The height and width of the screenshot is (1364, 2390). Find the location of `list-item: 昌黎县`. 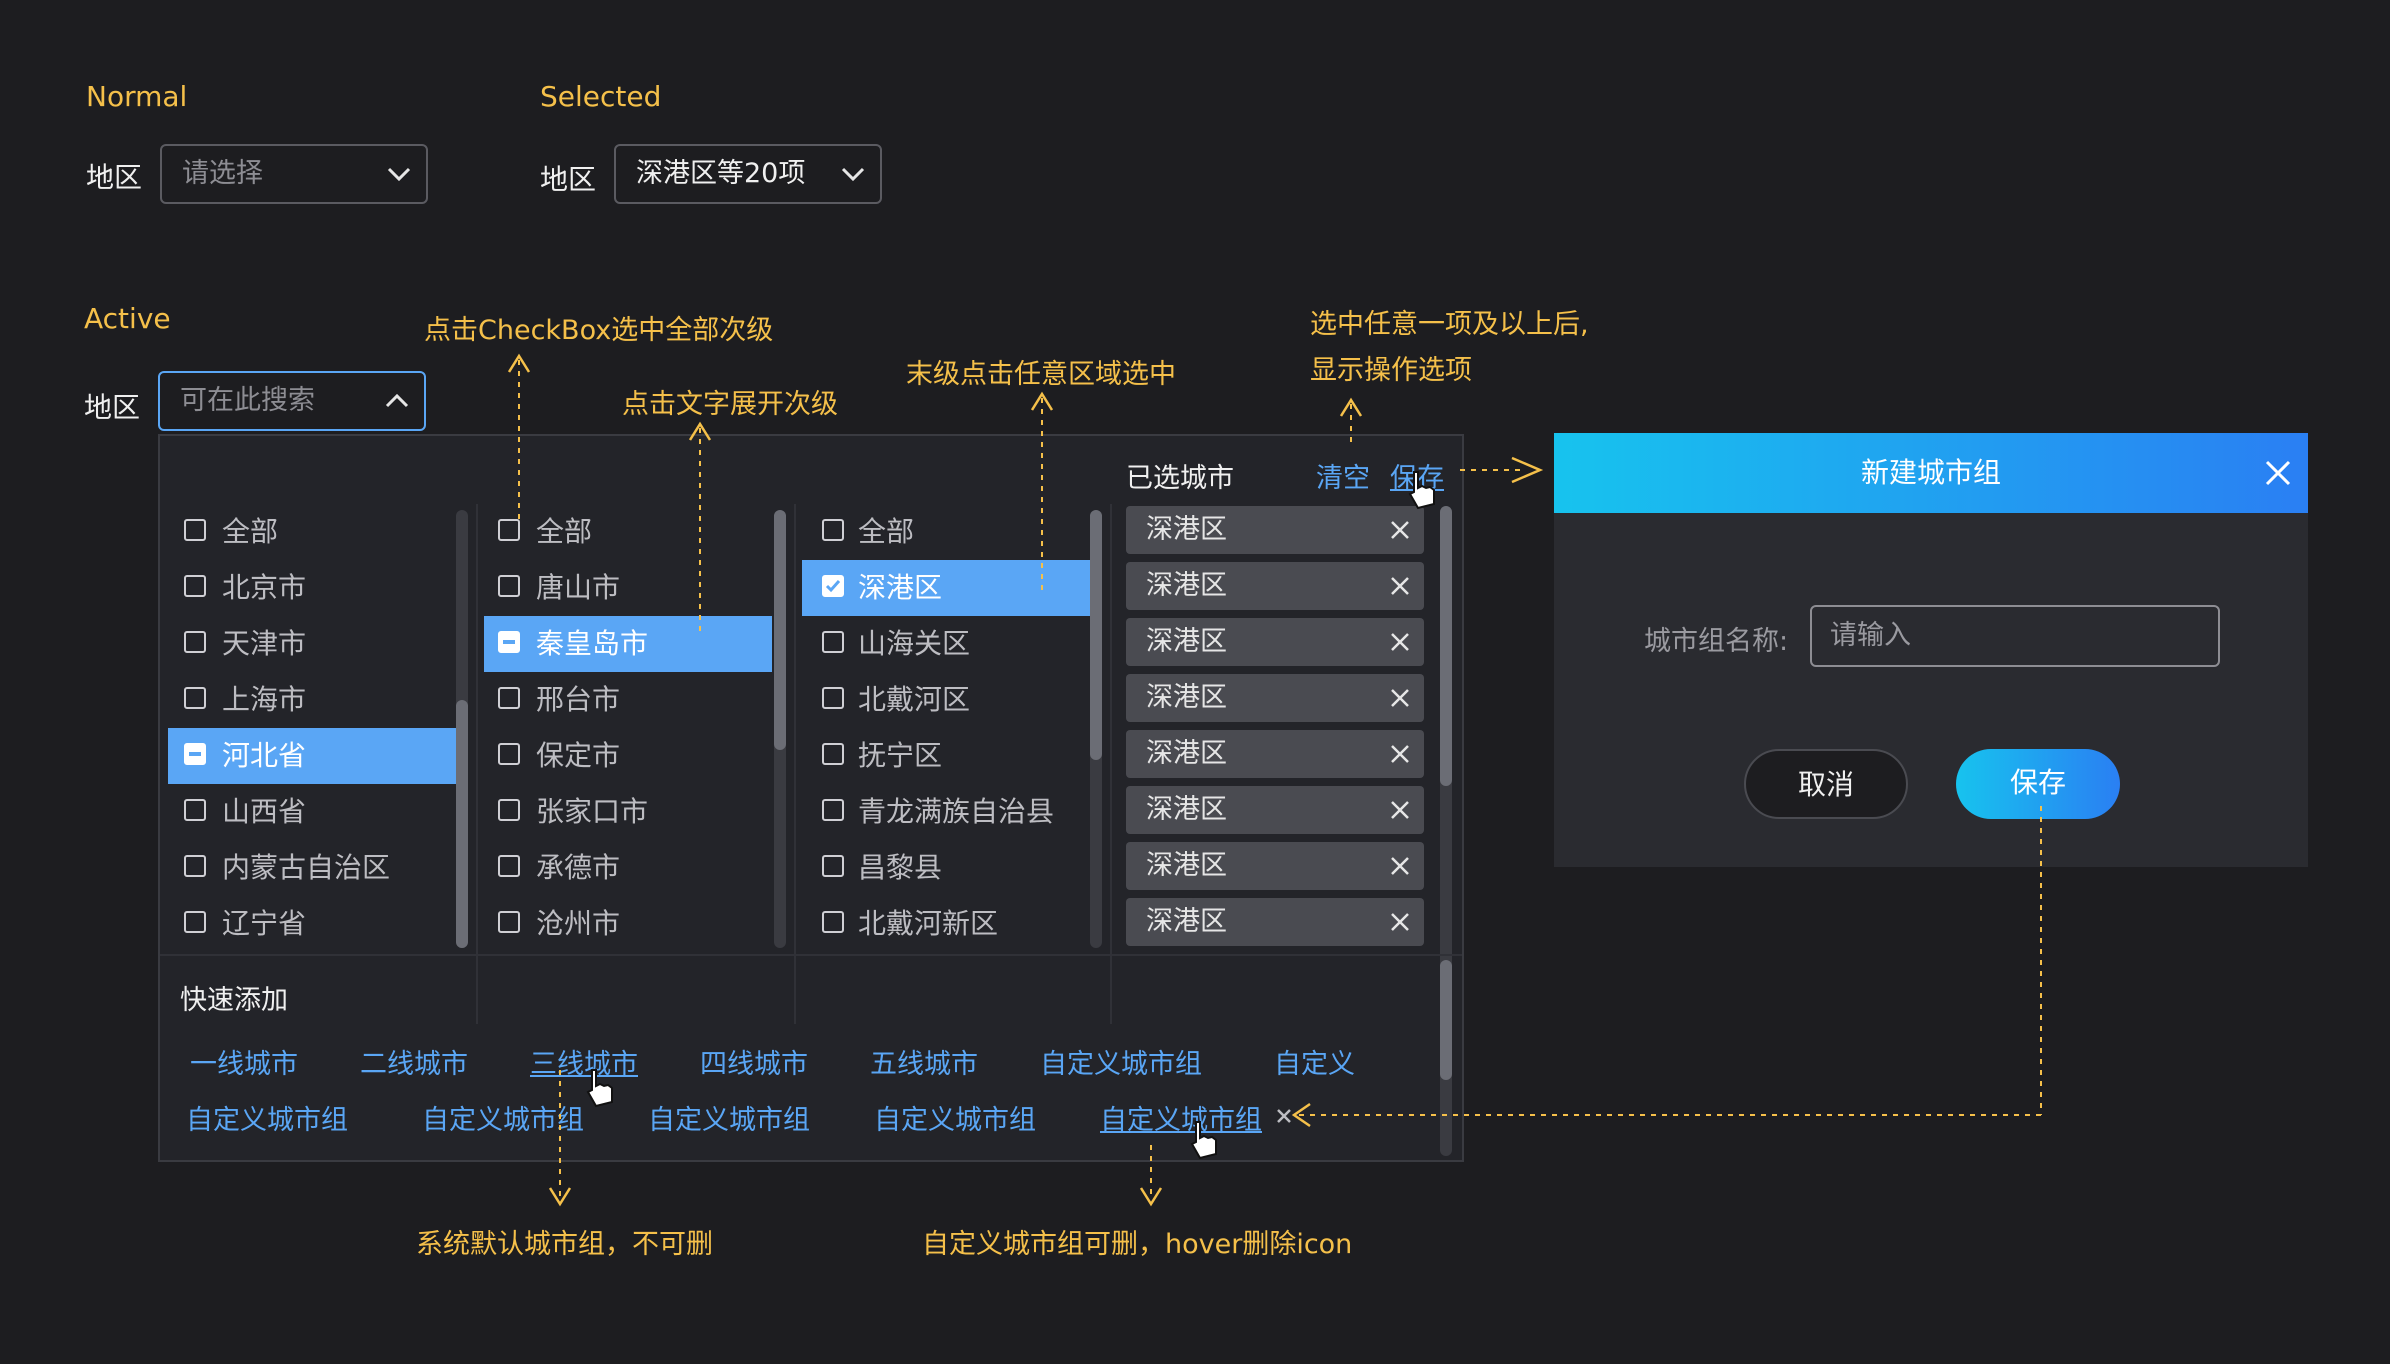

list-item: 昌黎县 is located at coordinates (946, 868).